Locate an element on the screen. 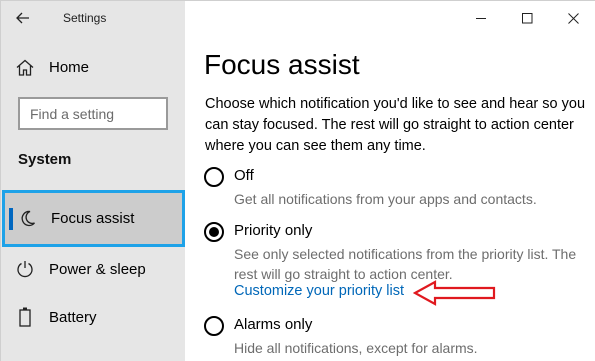 The width and height of the screenshot is (595, 361). alarms-only-radio is located at coordinates (214, 326).